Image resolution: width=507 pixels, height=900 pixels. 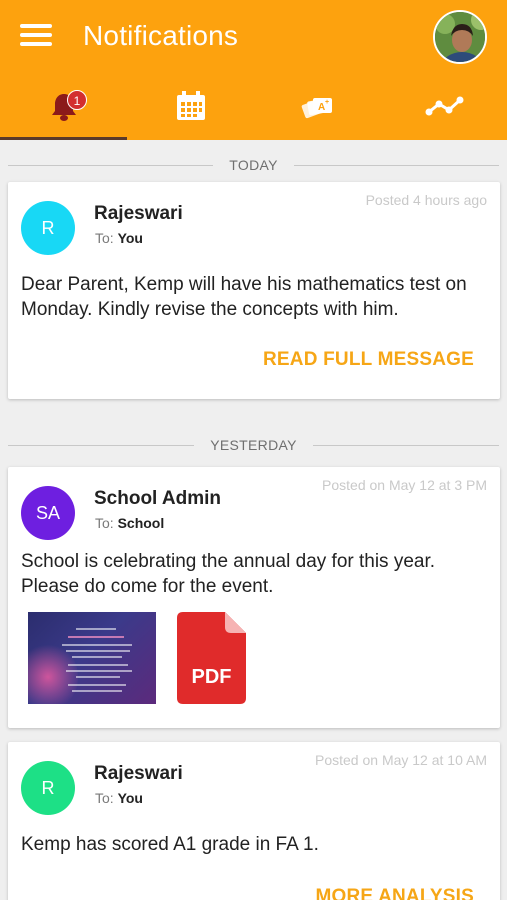 I want to click on posted-time: Posted on May 12 at 3 PM, so click(x=404, y=485).